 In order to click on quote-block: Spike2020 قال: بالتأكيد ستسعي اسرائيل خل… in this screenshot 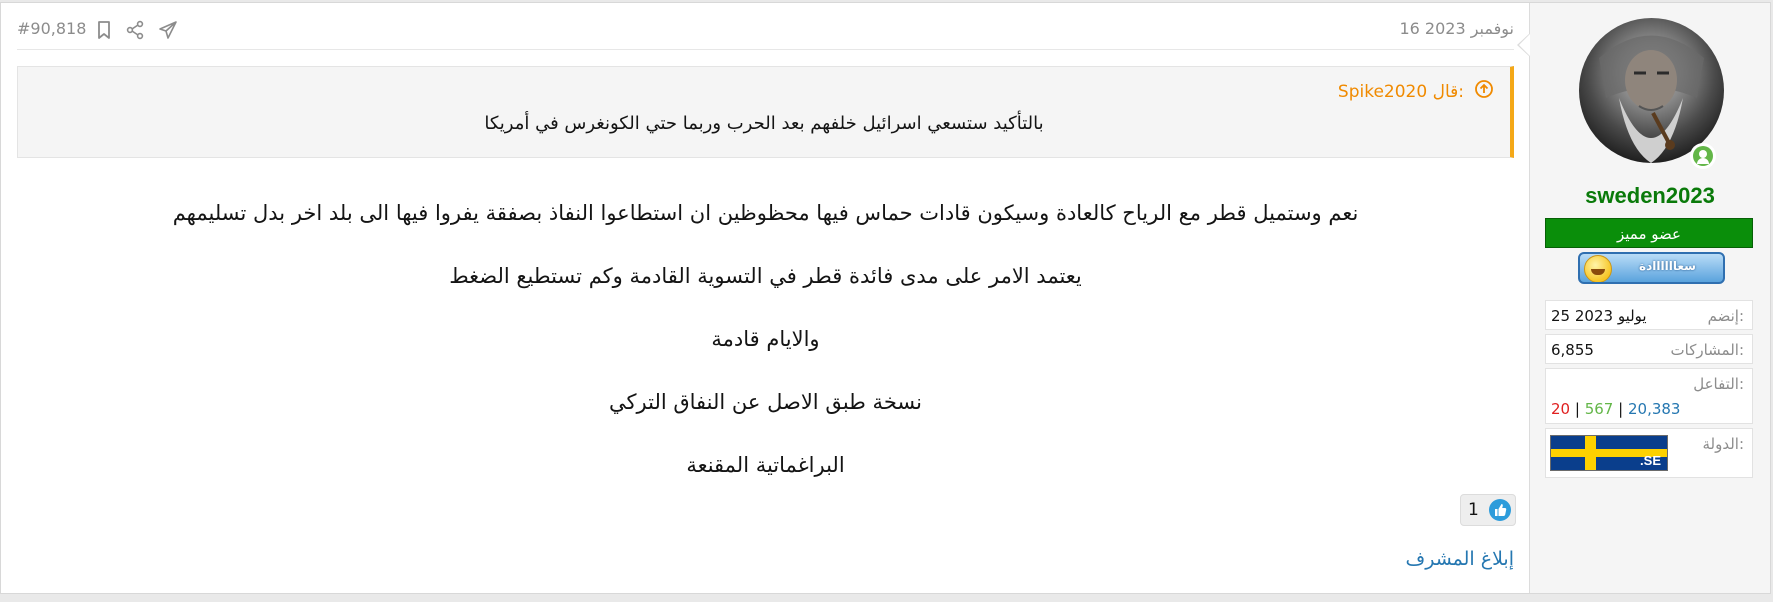, I will do `click(765, 112)`.